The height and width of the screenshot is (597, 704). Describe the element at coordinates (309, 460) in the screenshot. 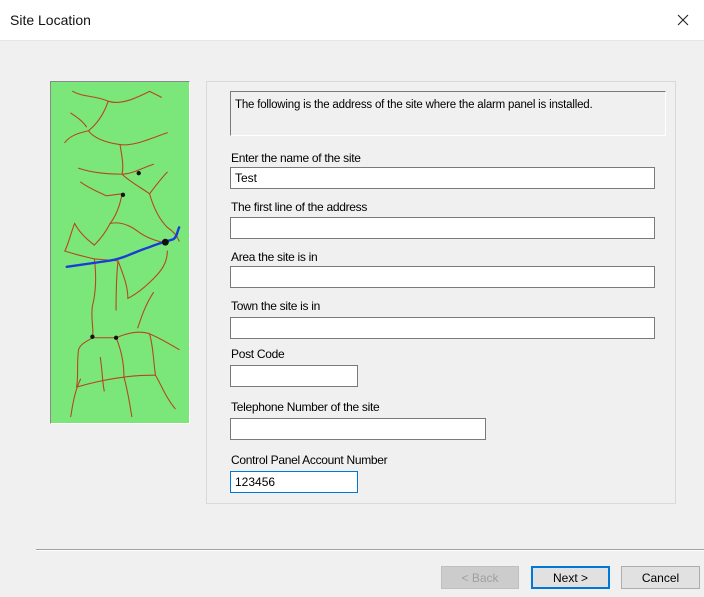

I see `account-number-label: Control Panel Account Number` at that location.